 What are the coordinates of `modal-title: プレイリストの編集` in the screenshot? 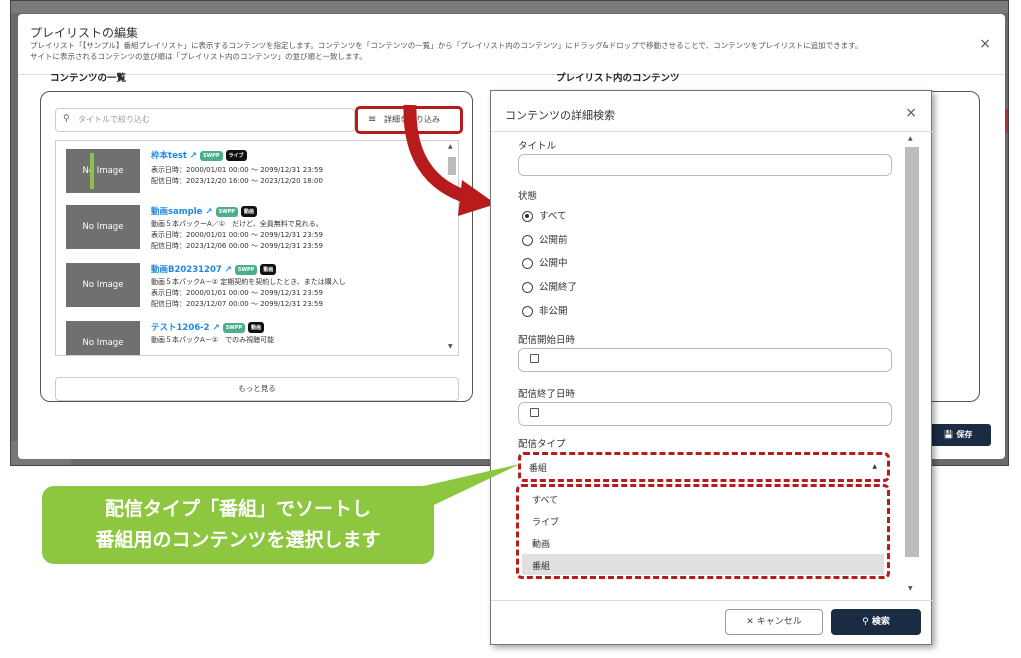 It's located at (84, 33).